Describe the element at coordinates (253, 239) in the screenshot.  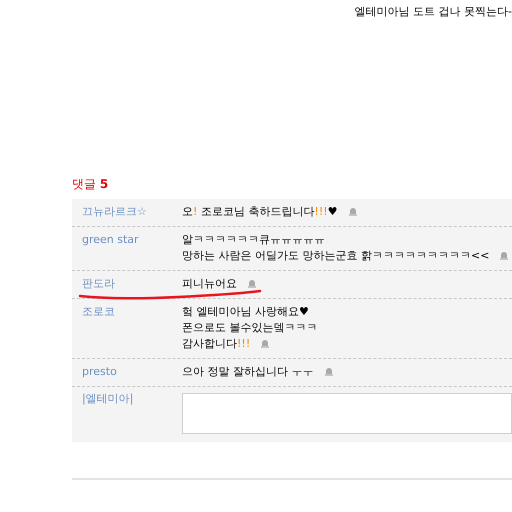
I see `comment-text: 알ㅋㅋㅋㅋㅋㅋ큐ㅠㅠㅠㅠㅠ` at that location.